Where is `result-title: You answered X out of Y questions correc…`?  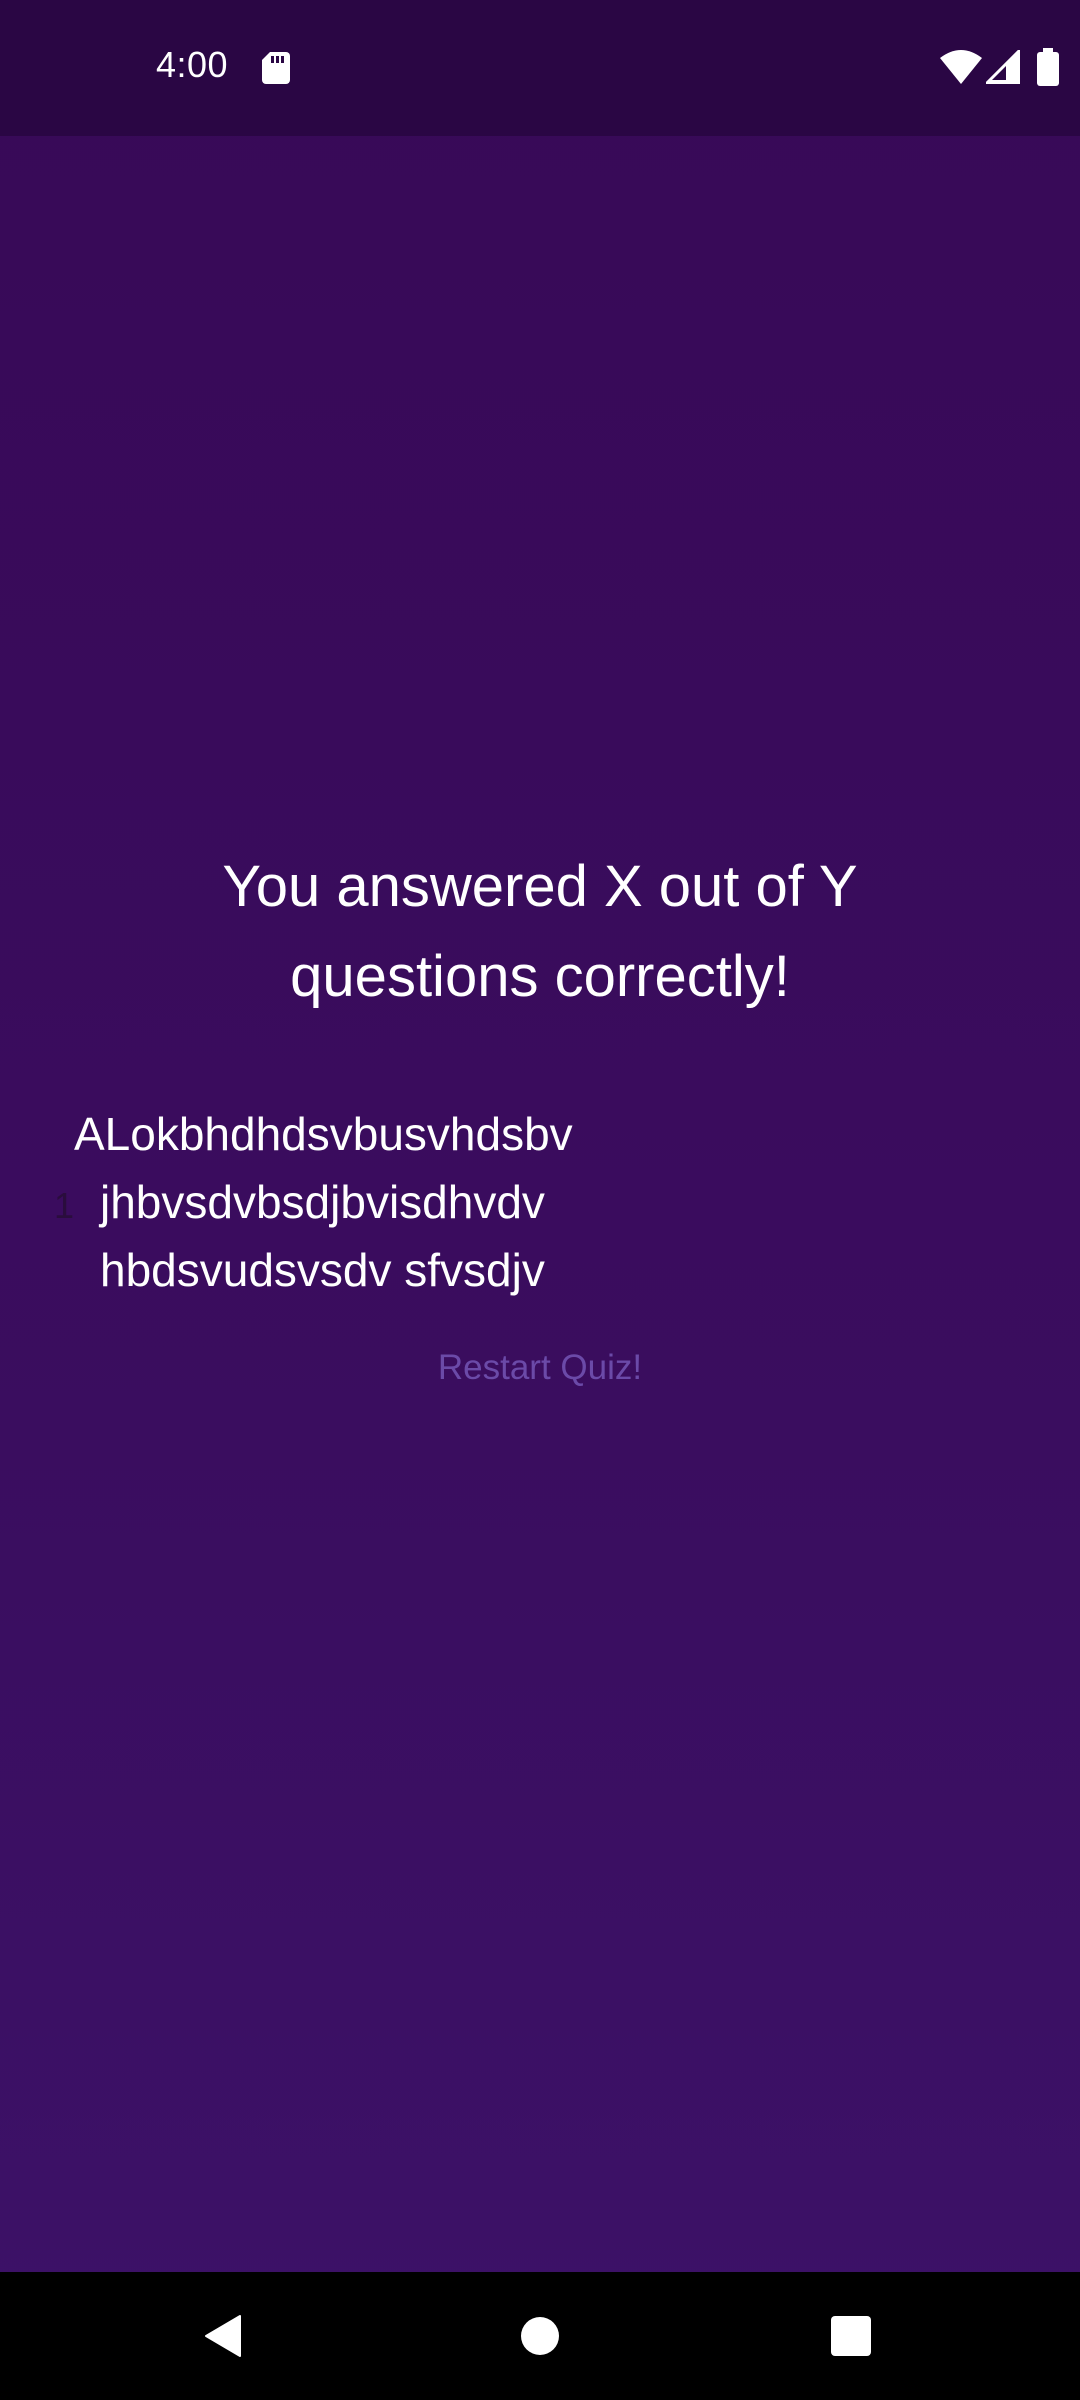
result-title: You answered X out of Y questions correc… is located at coordinates (540, 931).